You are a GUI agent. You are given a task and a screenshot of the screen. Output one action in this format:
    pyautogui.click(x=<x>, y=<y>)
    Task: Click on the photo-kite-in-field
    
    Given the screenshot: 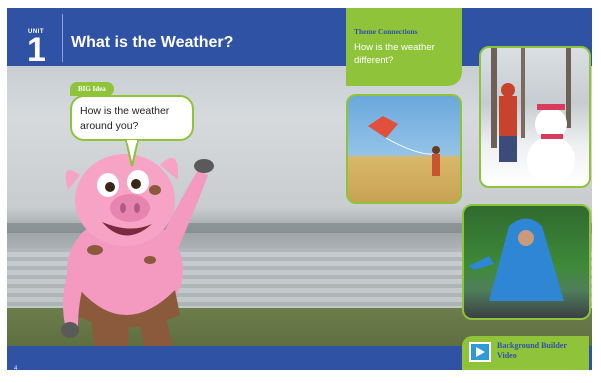 What is the action you would take?
    pyautogui.click(x=404, y=149)
    